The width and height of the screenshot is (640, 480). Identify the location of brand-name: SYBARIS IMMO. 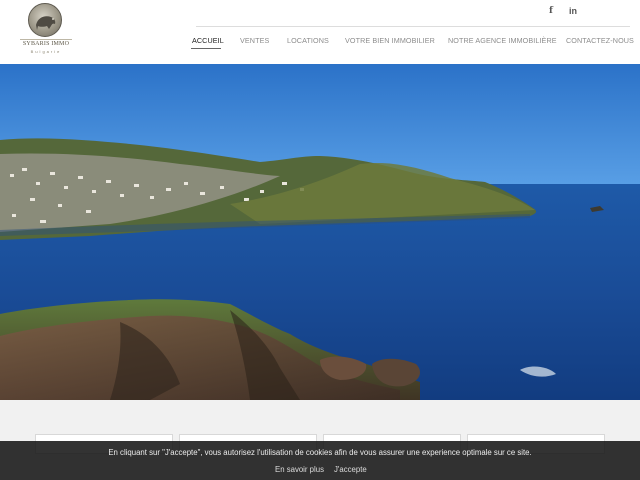
(46, 43).